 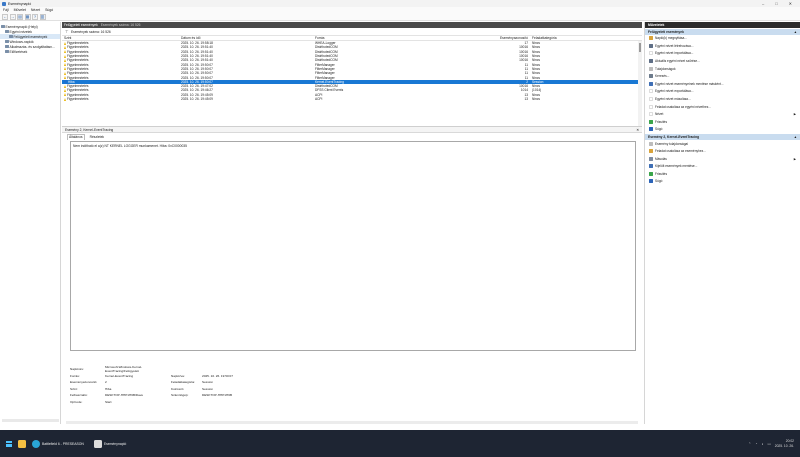 What do you see at coordinates (21, 41) in the screenshot?
I see `tree-item-label: Windows-naplók` at bounding box center [21, 41].